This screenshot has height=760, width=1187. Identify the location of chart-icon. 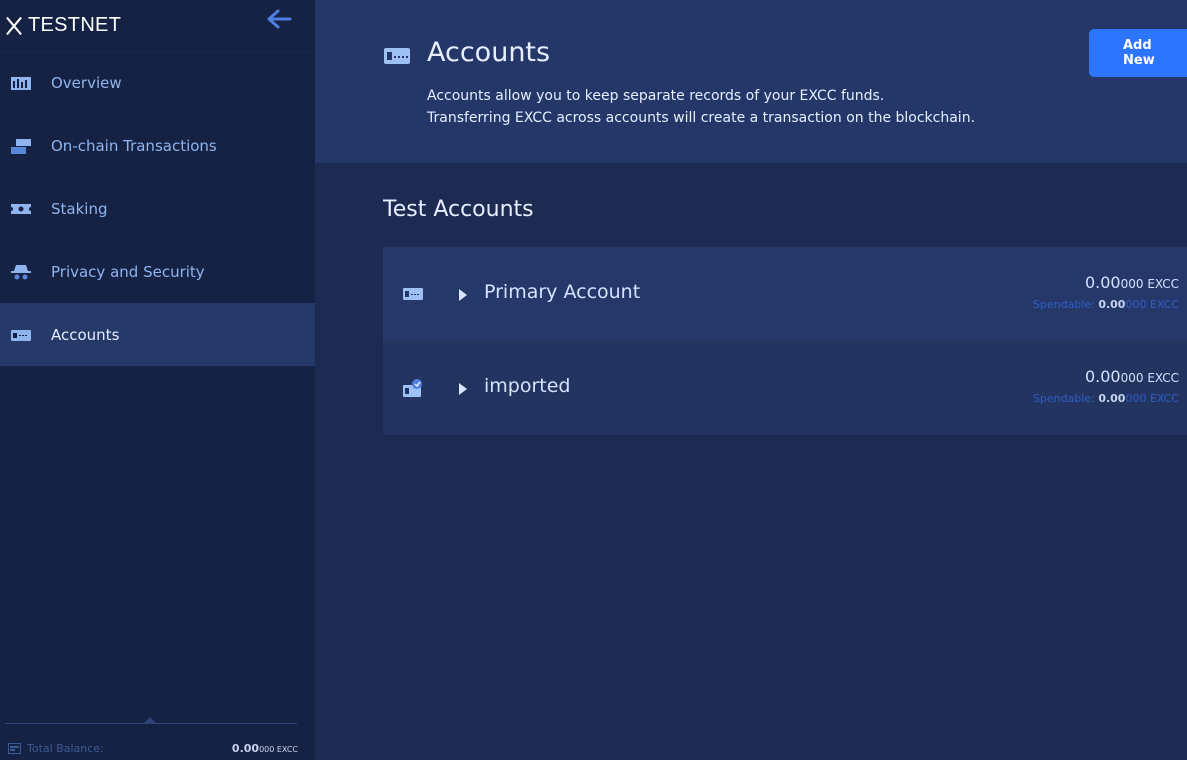
(21, 83).